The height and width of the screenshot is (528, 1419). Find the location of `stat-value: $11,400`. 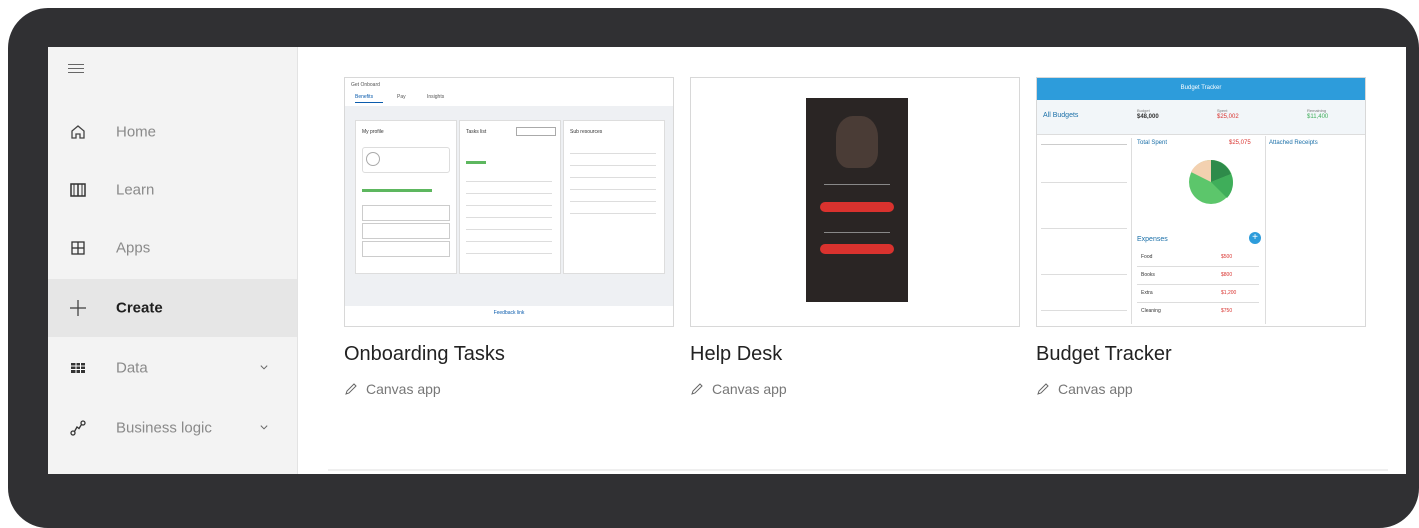

stat-value: $11,400 is located at coordinates (1318, 117).